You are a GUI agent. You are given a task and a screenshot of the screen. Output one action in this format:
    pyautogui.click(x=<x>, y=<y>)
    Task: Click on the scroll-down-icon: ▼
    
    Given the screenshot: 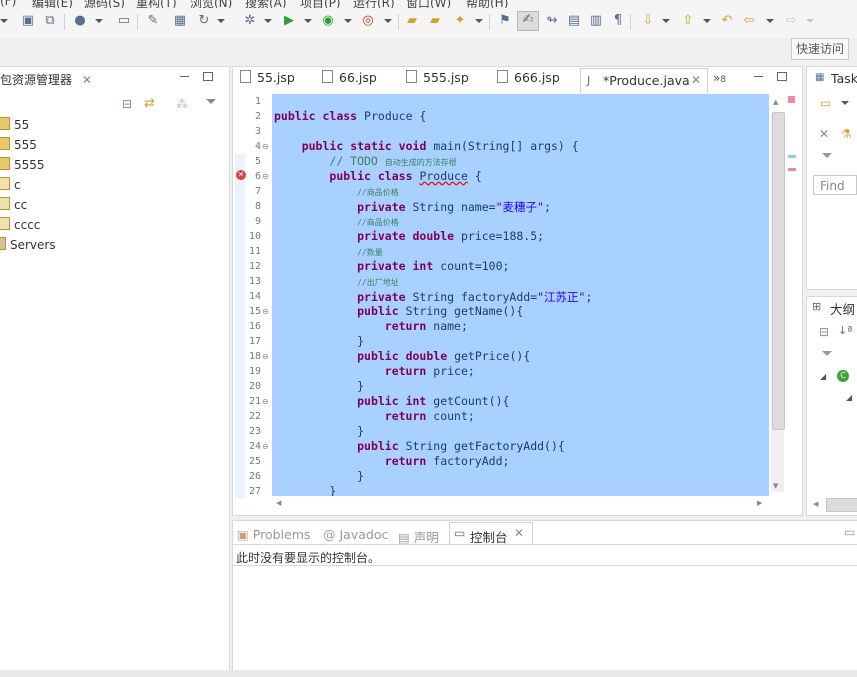 What is the action you would take?
    pyautogui.click(x=775, y=486)
    